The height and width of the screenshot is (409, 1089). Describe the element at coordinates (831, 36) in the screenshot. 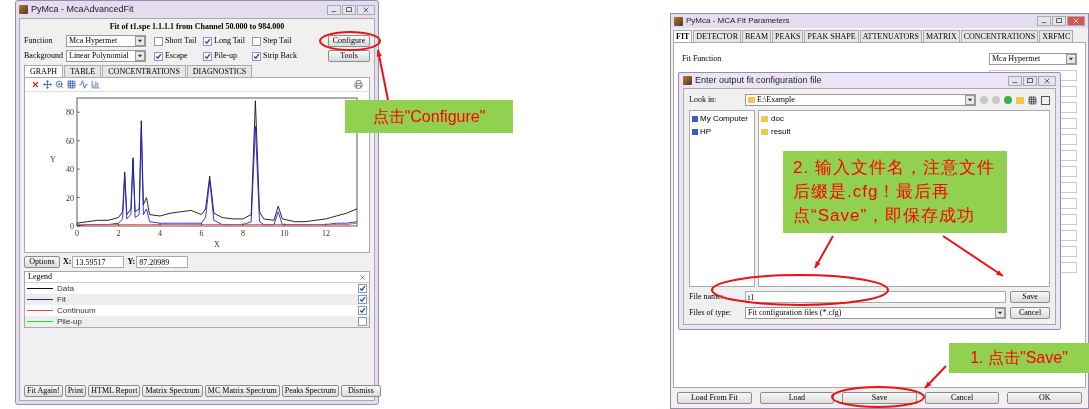

I see `tab: PEAK SHAPE` at that location.